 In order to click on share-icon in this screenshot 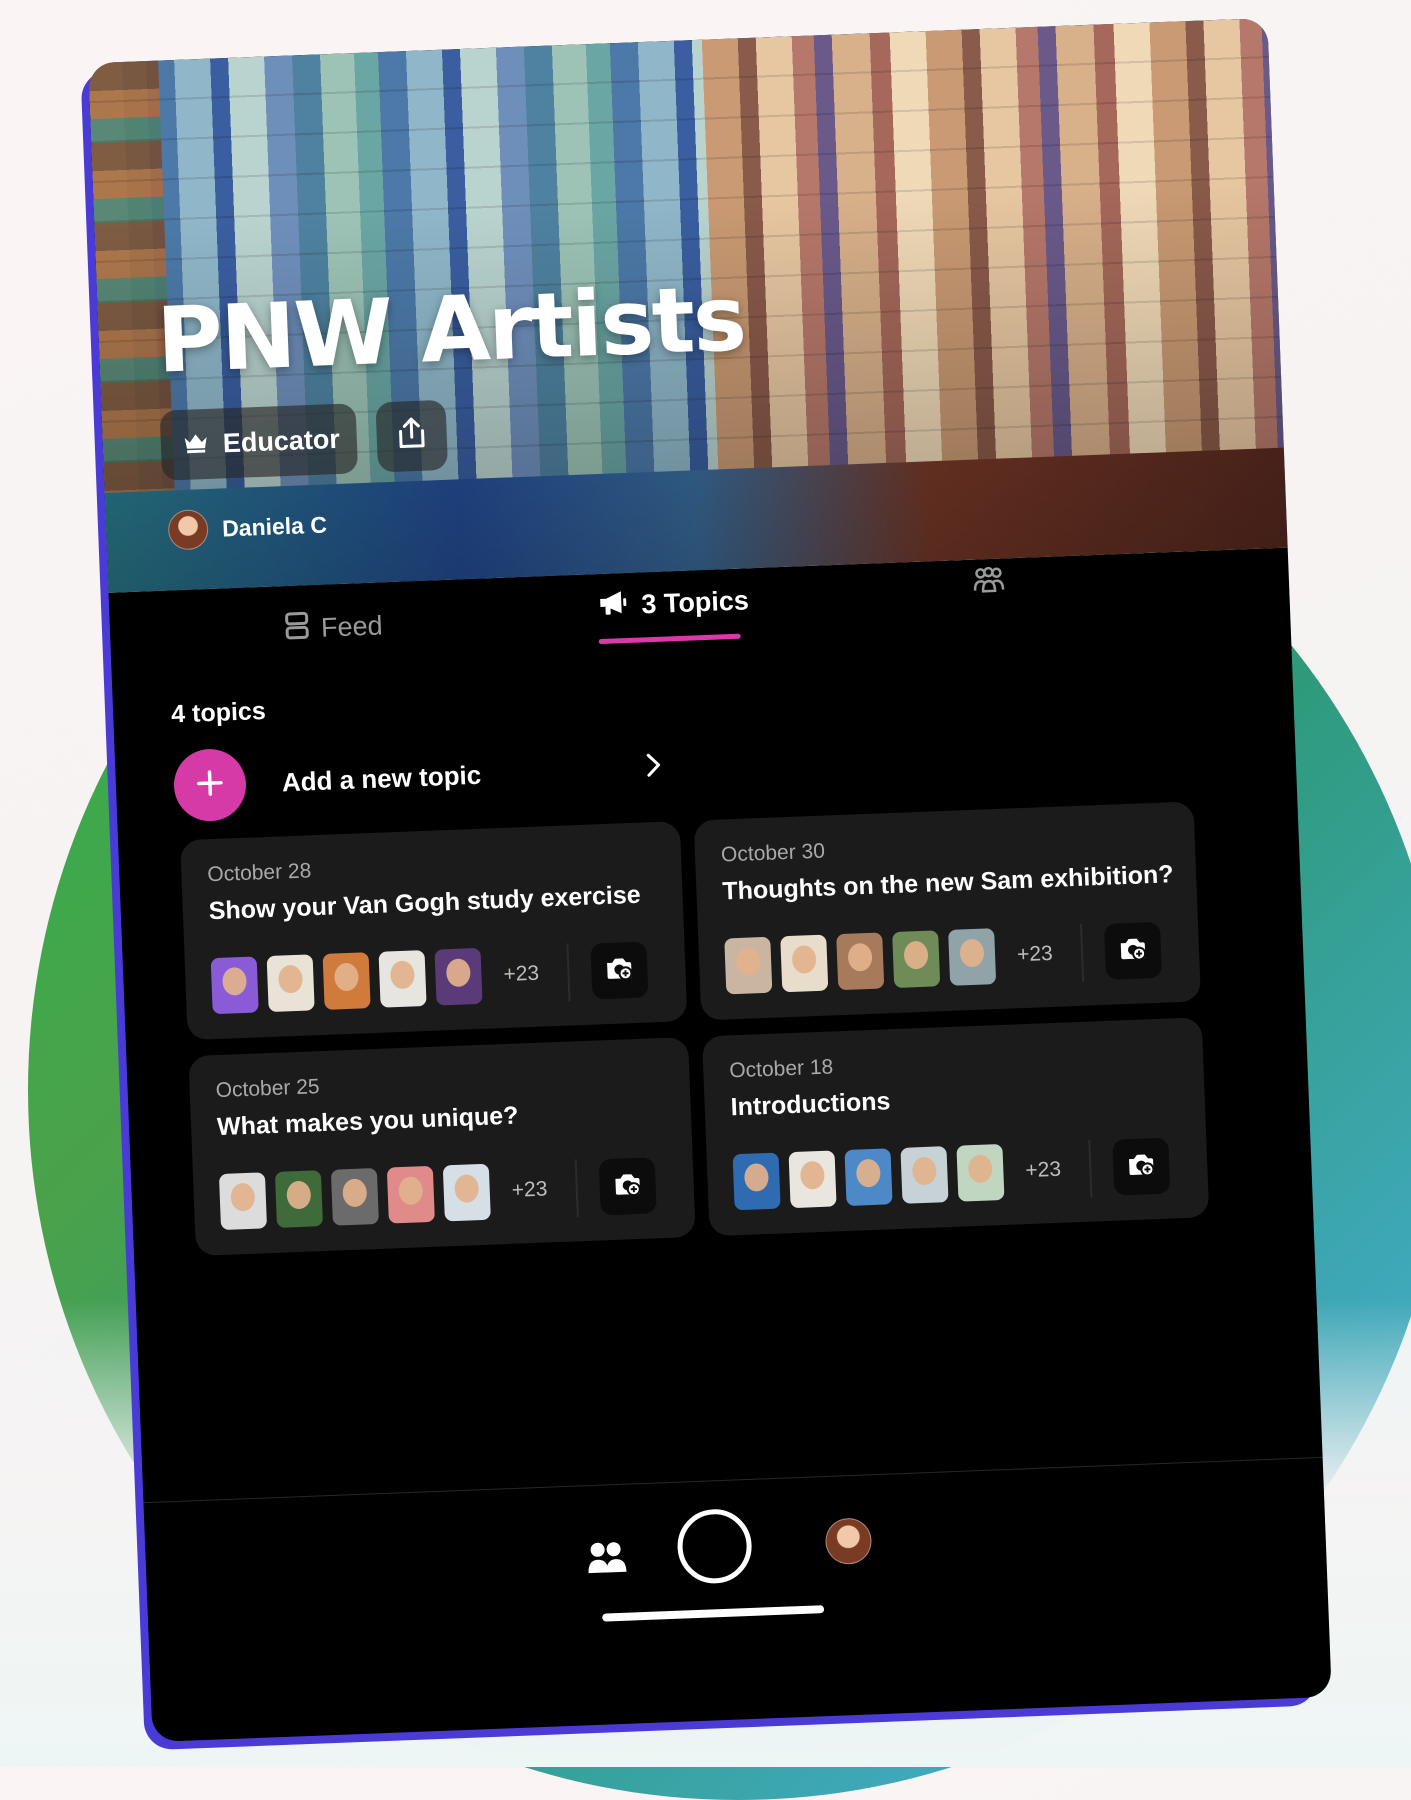, I will do `click(412, 436)`.